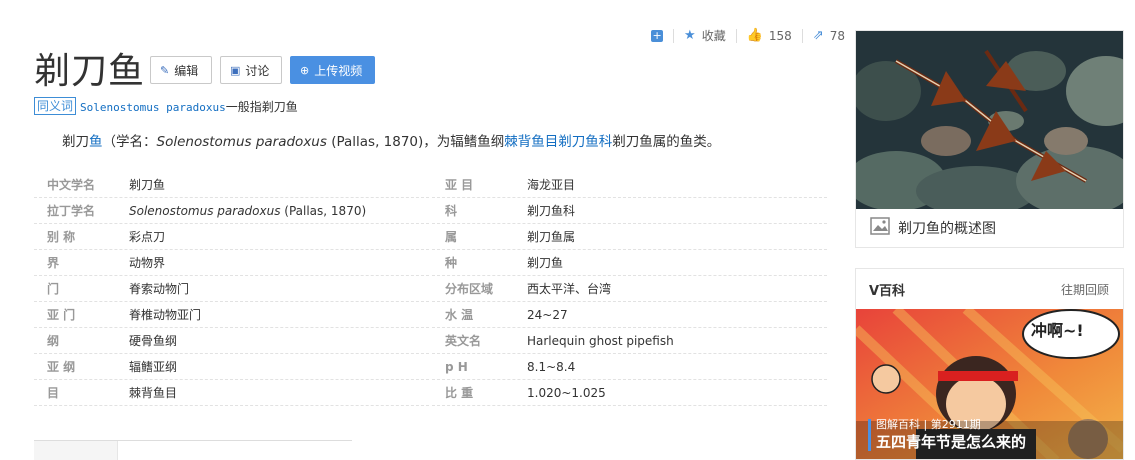 The image size is (1135, 460). What do you see at coordinates (585, 142) in the screenshot?
I see `link-family: 剃刀鱼科` at bounding box center [585, 142].